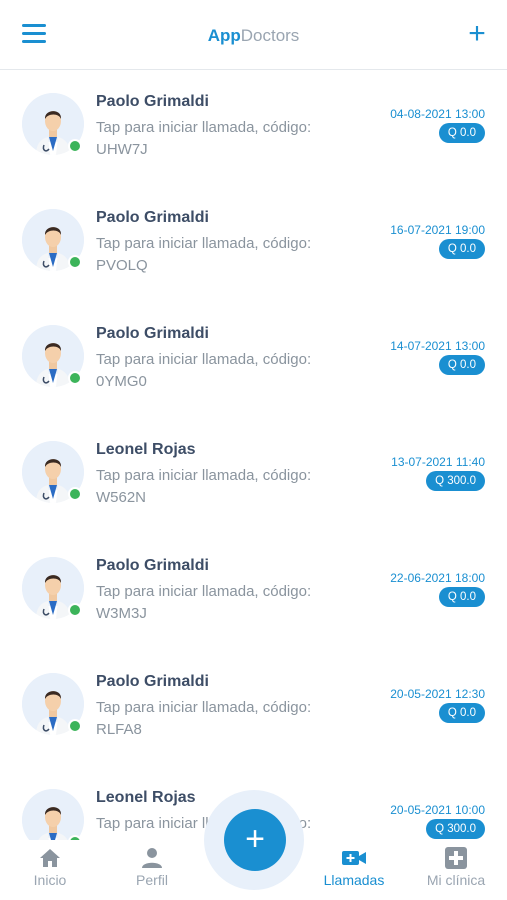  I want to click on video-camera-plus-icon, so click(354, 858).